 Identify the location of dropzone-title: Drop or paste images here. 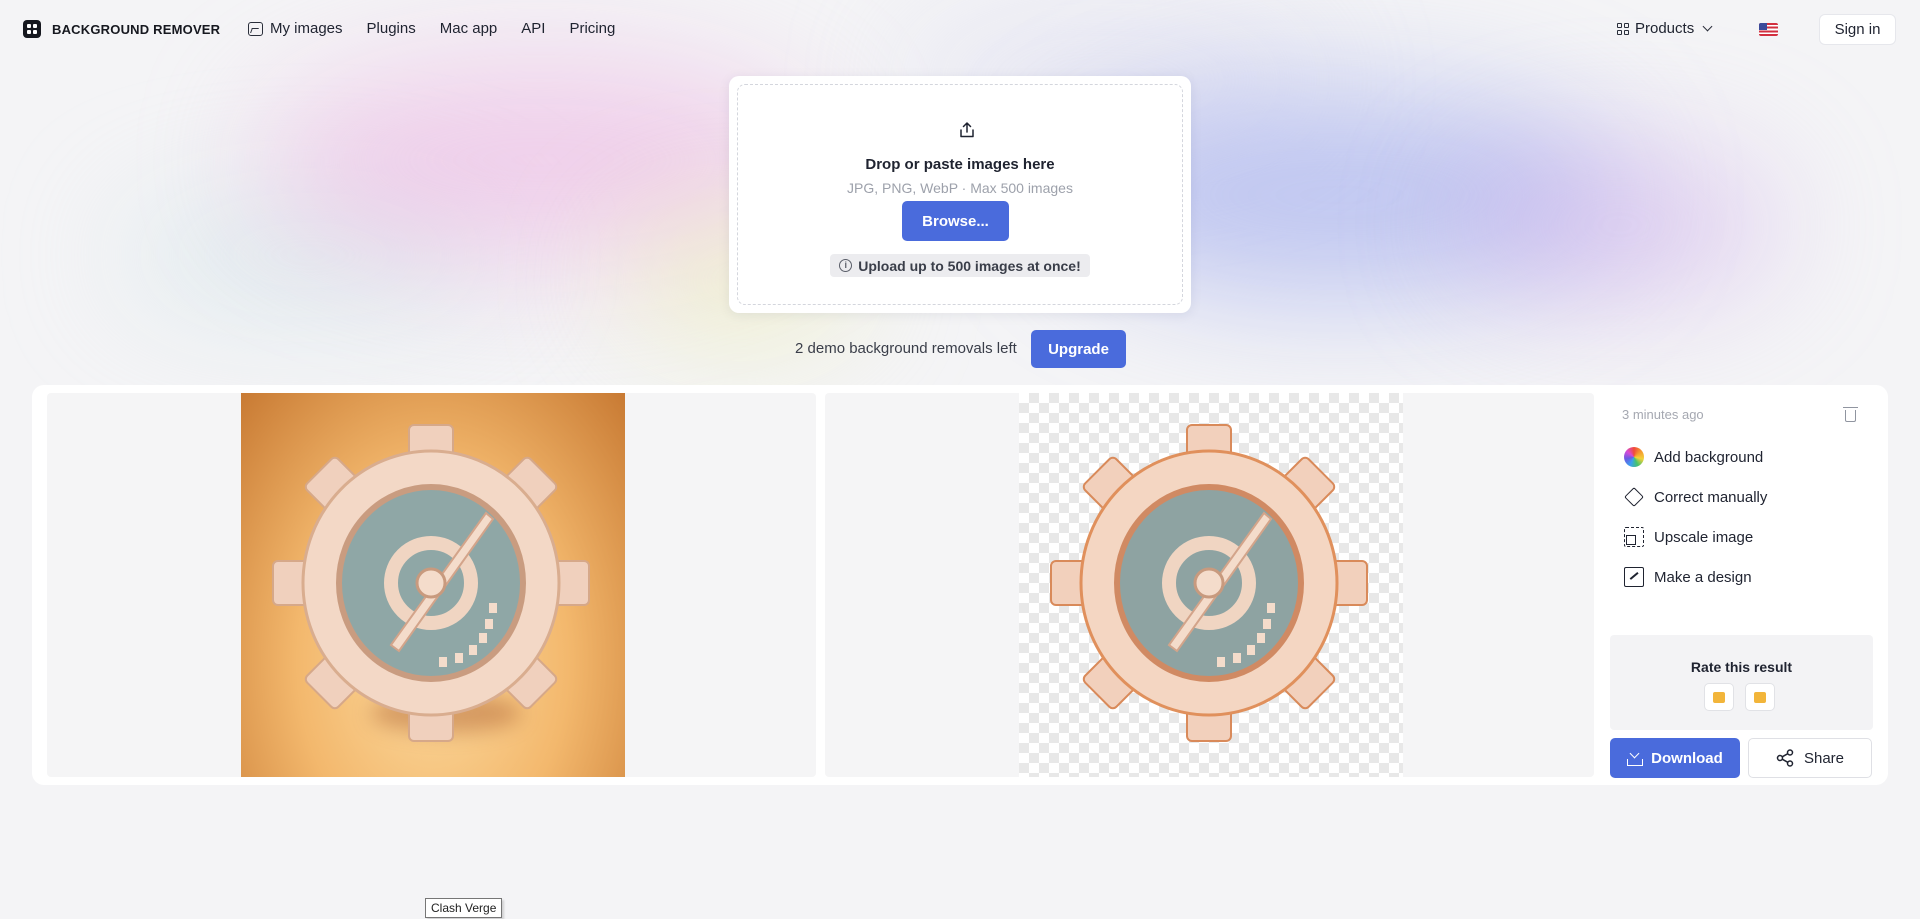
(960, 164).